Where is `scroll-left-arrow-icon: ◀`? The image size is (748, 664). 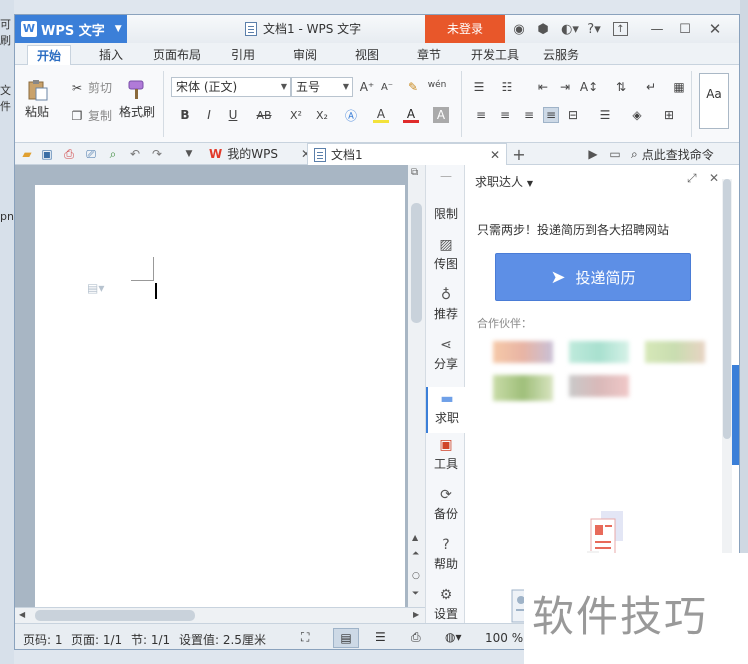
scroll-left-arrow-icon: ◀ is located at coordinates (22, 614).